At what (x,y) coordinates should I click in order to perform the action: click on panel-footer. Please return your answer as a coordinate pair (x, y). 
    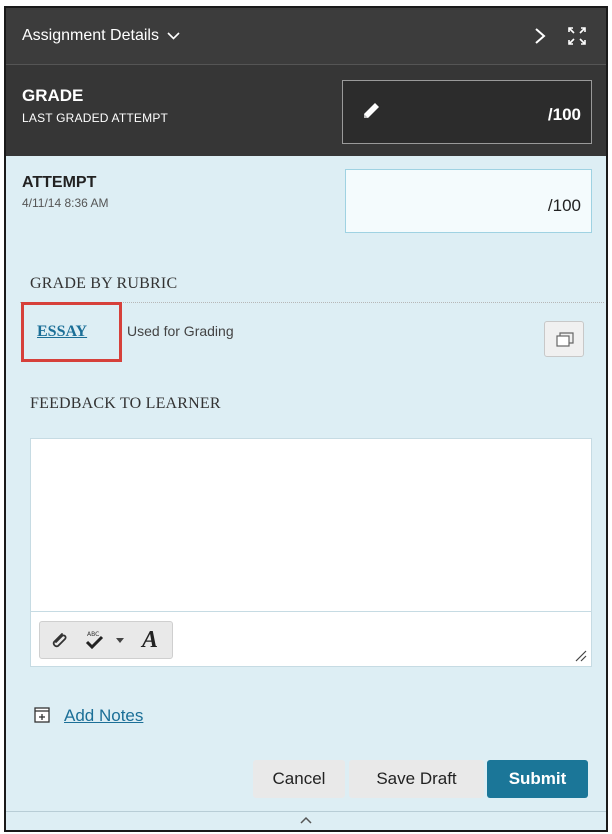
    Looking at the image, I should click on (306, 820).